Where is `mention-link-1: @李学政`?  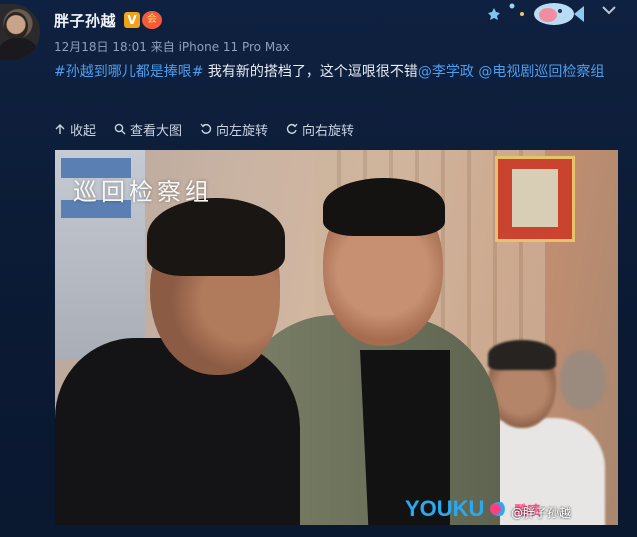
mention-link-1: @李学政 is located at coordinates (446, 72).